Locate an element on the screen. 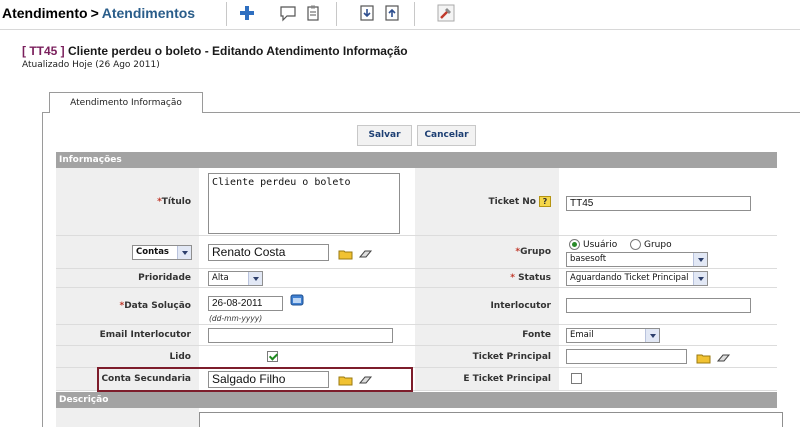 This screenshot has width=800, height=427. save-button: Salvar is located at coordinates (384, 135).